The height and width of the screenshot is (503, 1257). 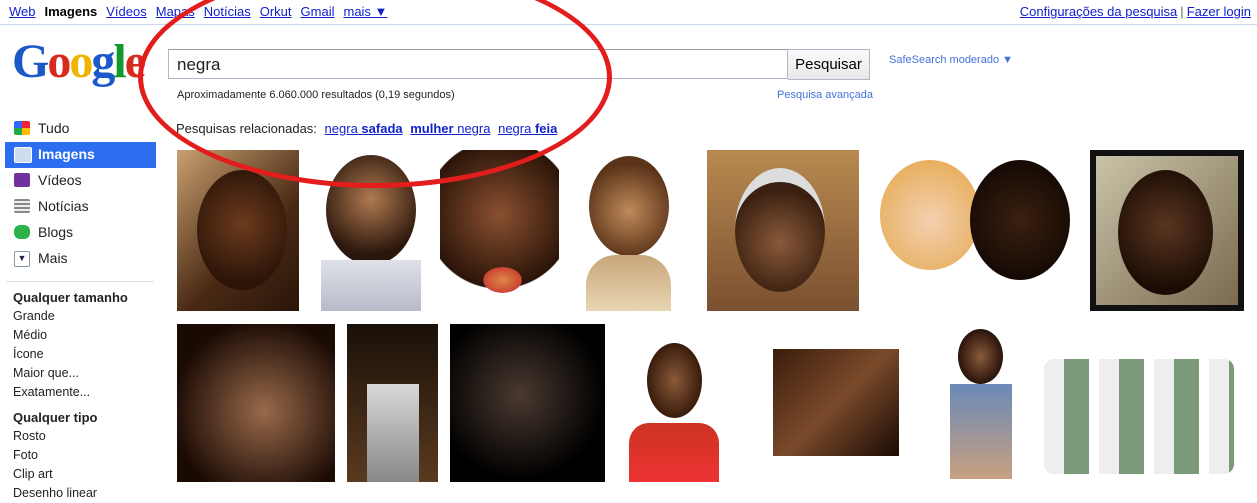 I want to click on nav-videos: Vídeos, so click(x=126, y=11).